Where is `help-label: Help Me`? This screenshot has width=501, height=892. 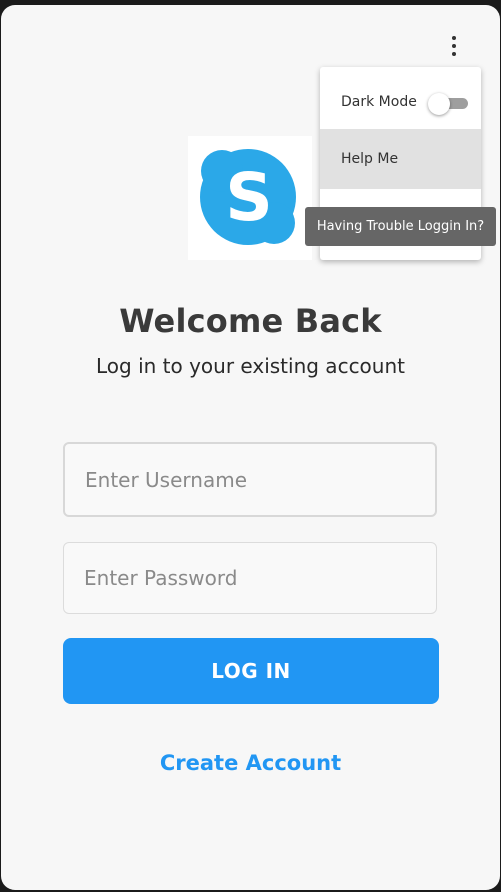
help-label: Help Me is located at coordinates (370, 159).